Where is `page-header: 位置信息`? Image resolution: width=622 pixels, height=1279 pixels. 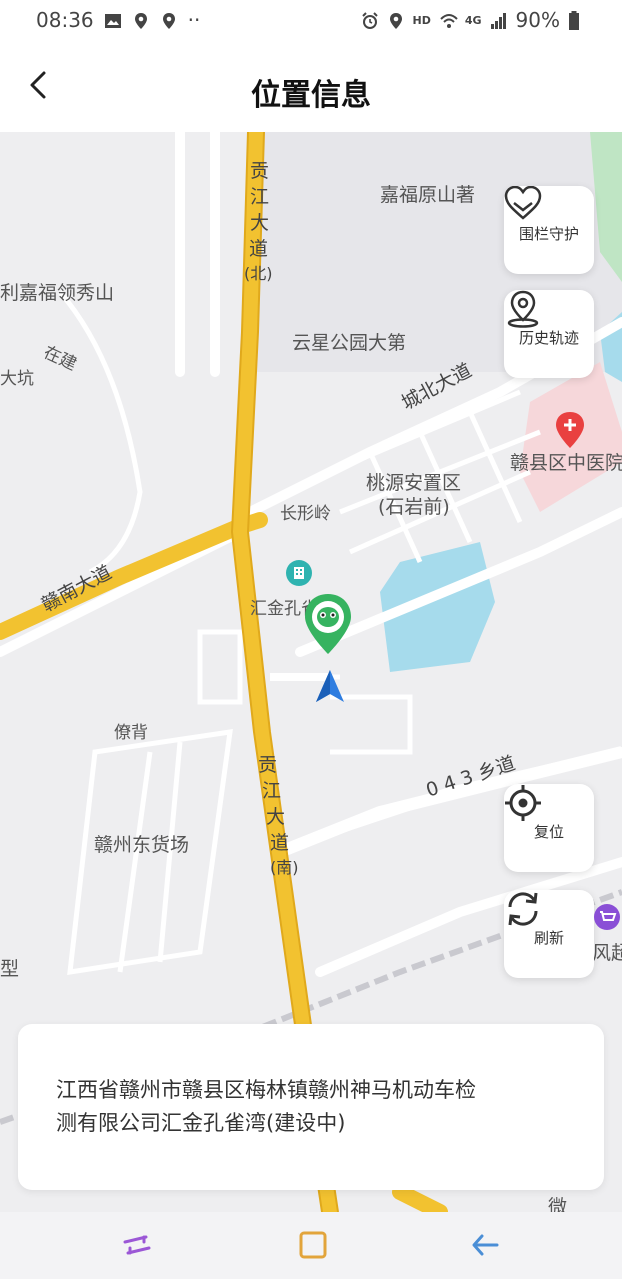 page-header: 位置信息 is located at coordinates (311, 86).